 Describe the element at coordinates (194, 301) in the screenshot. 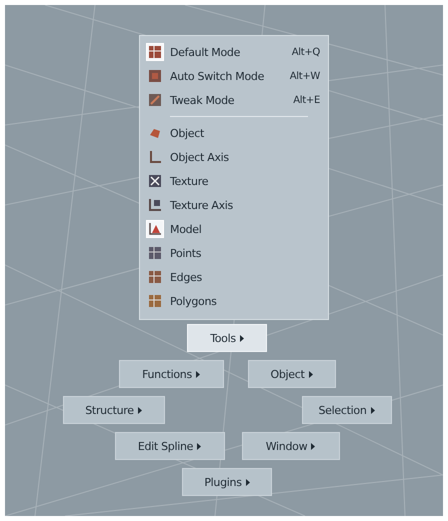

I see `menu-item-label: Polygons` at that location.